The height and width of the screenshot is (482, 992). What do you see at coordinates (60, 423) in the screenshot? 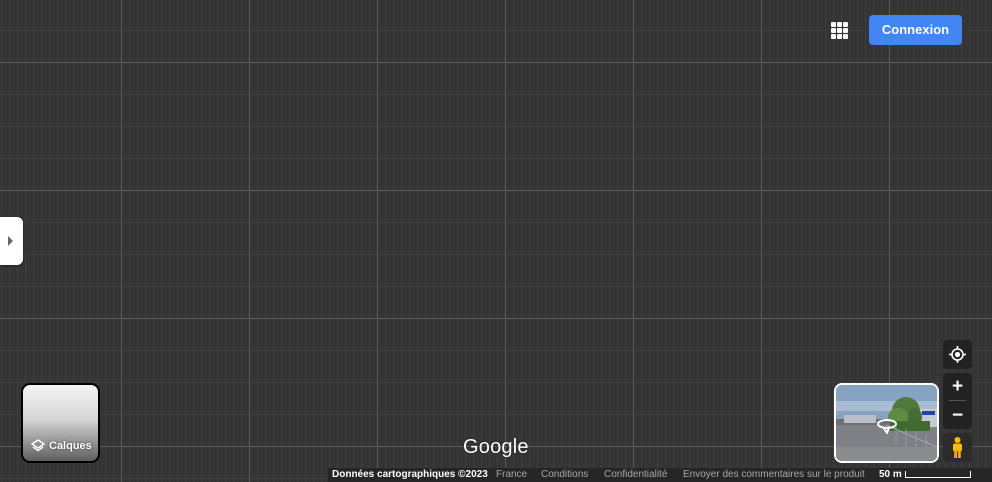
I see `layers-button: Calques` at bounding box center [60, 423].